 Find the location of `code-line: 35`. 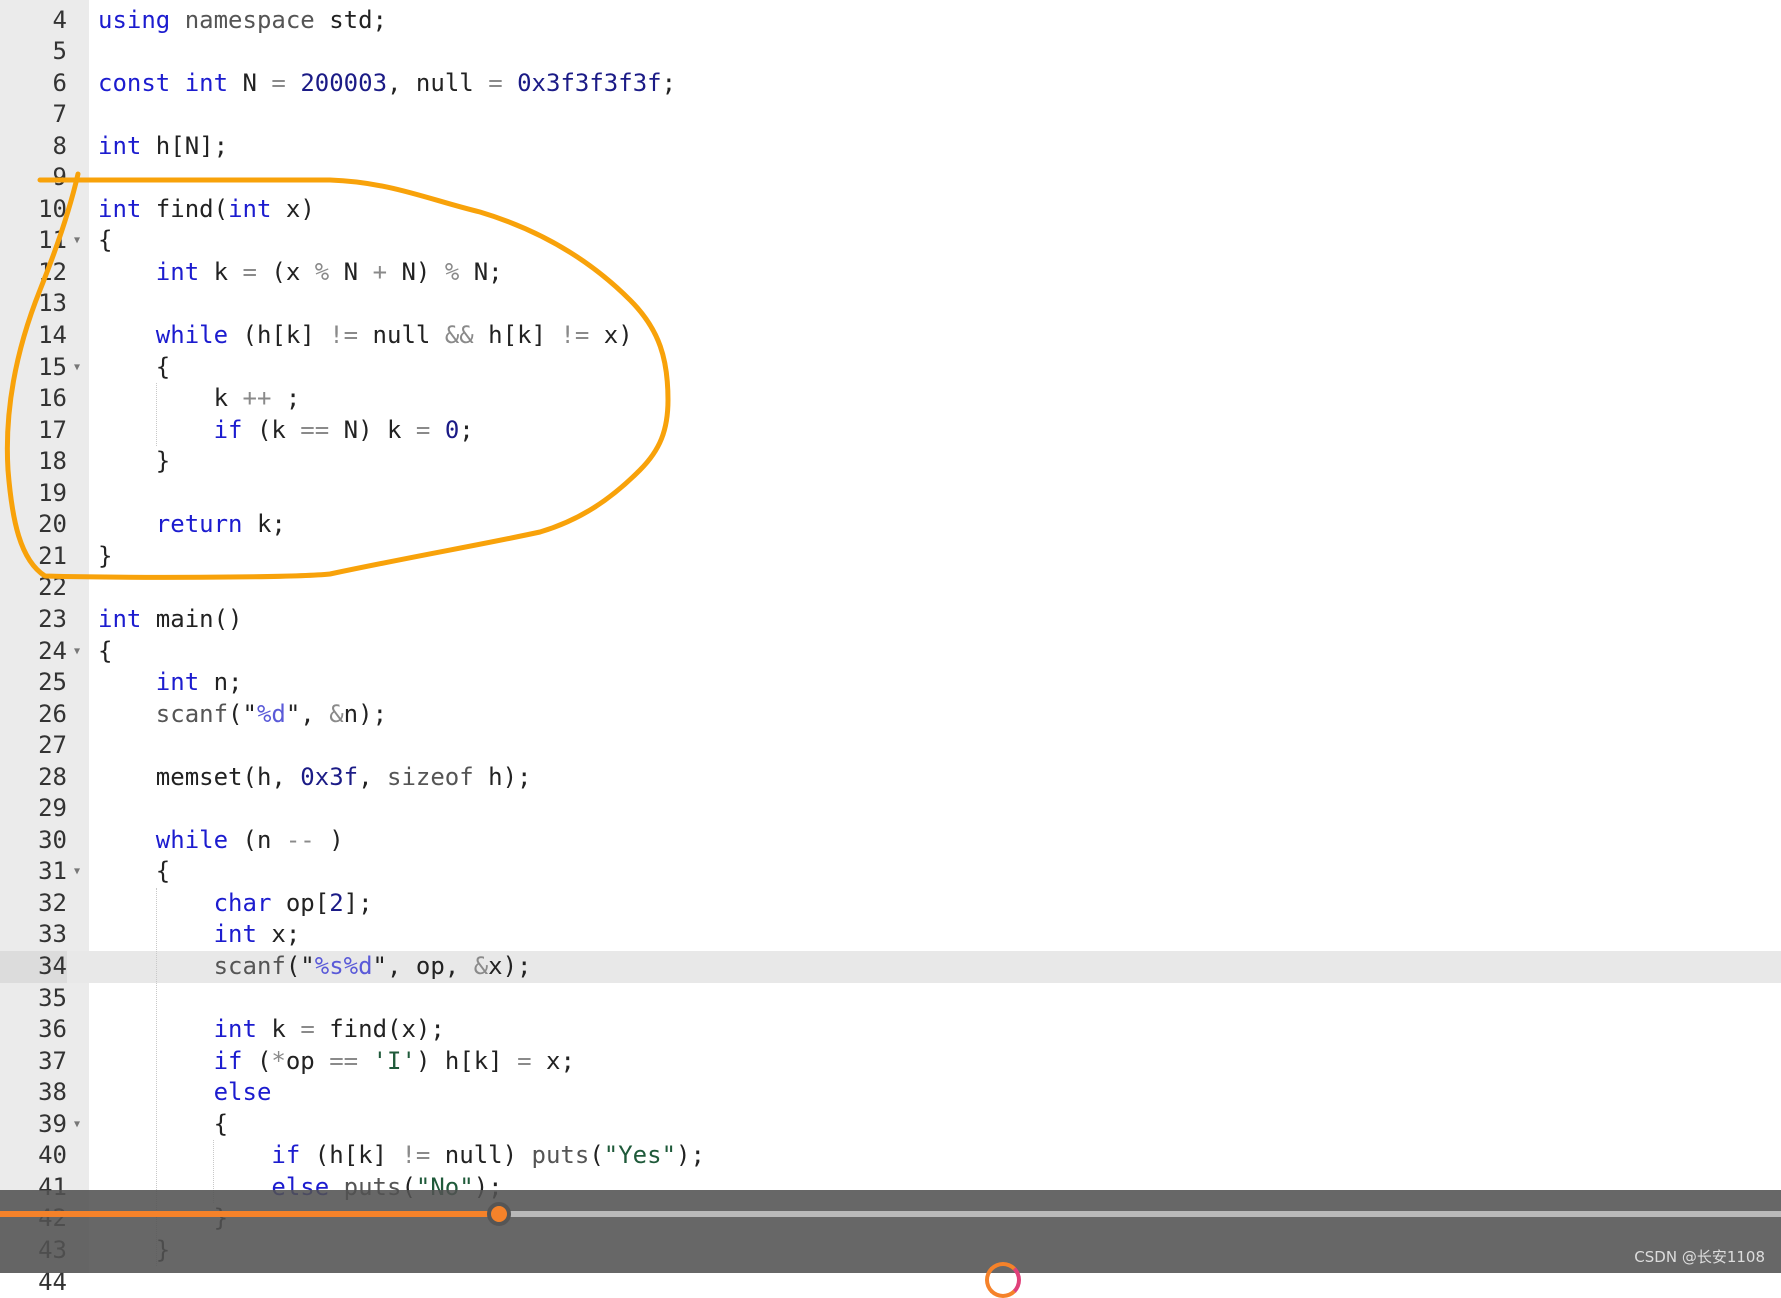

code-line: 35 is located at coordinates (890, 999).